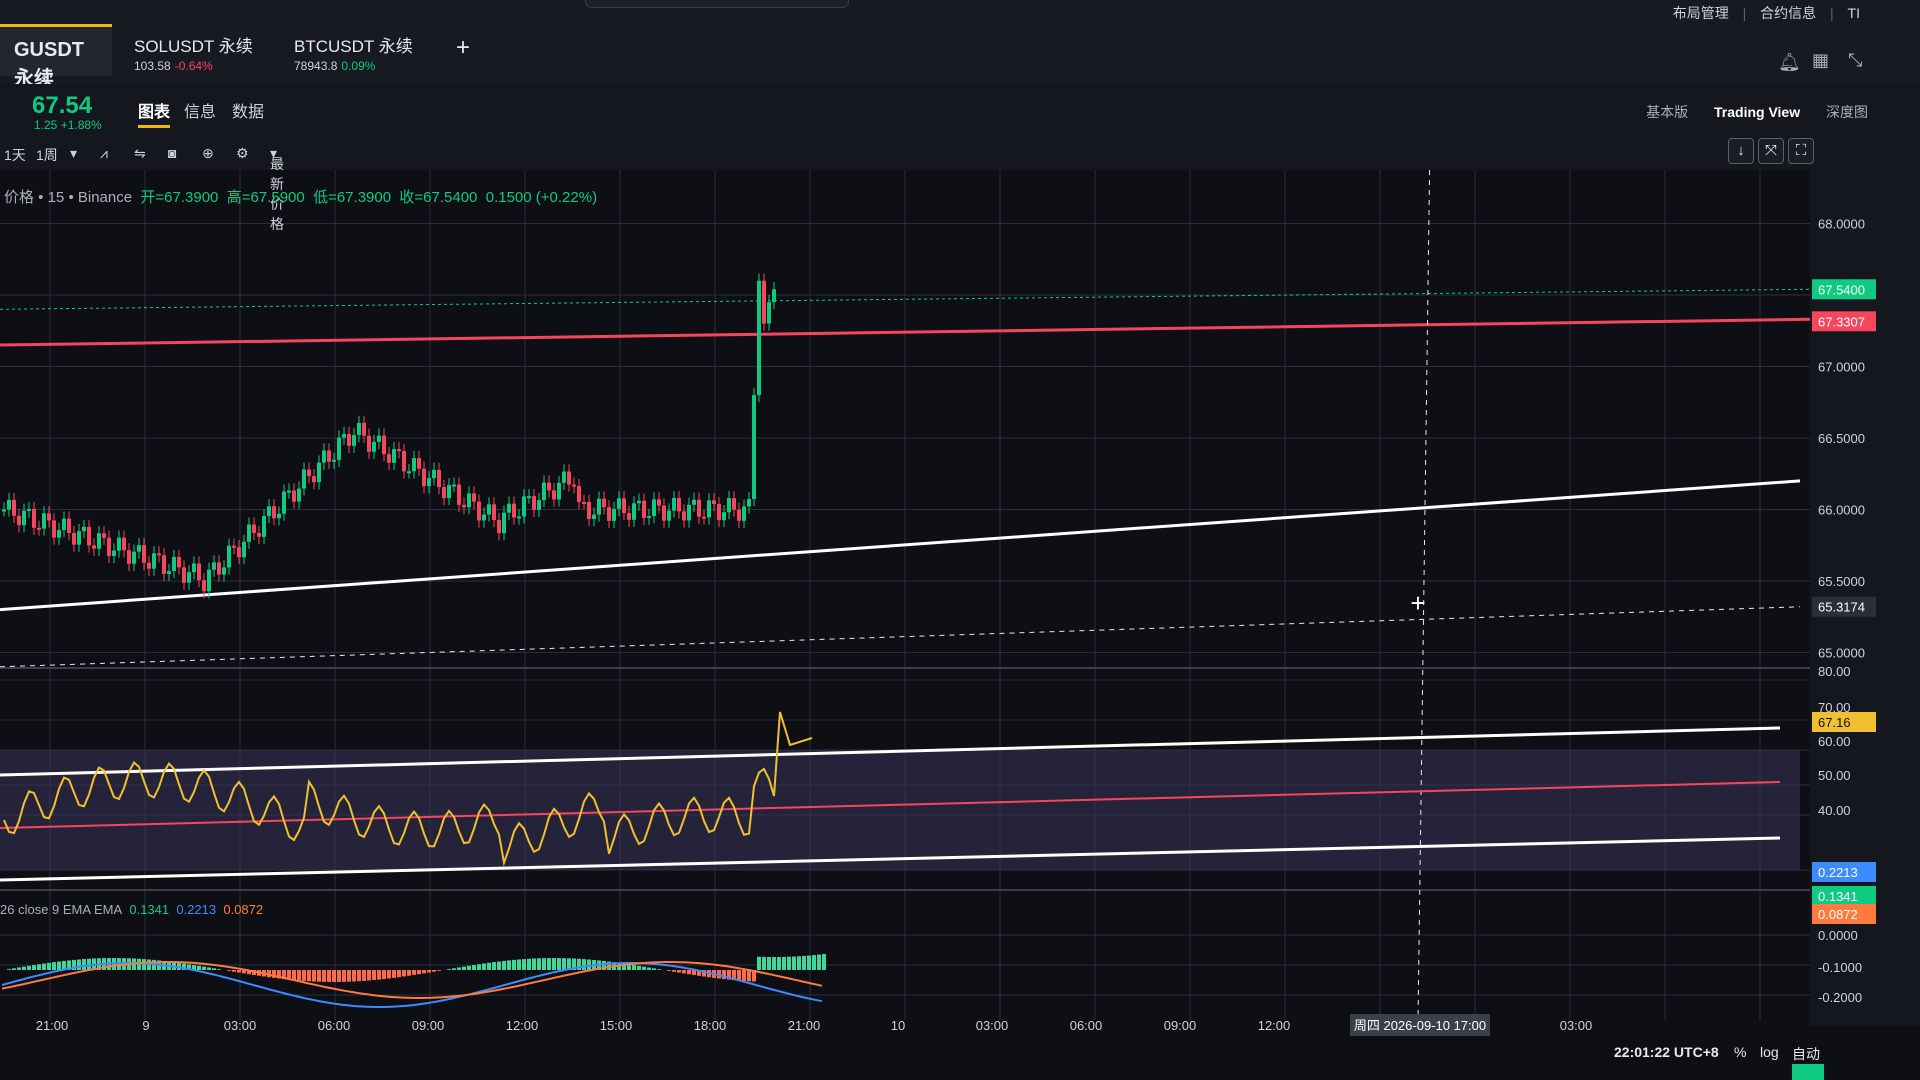 The image size is (1920, 1080). I want to click on target-icon: ⊕, so click(208, 153).